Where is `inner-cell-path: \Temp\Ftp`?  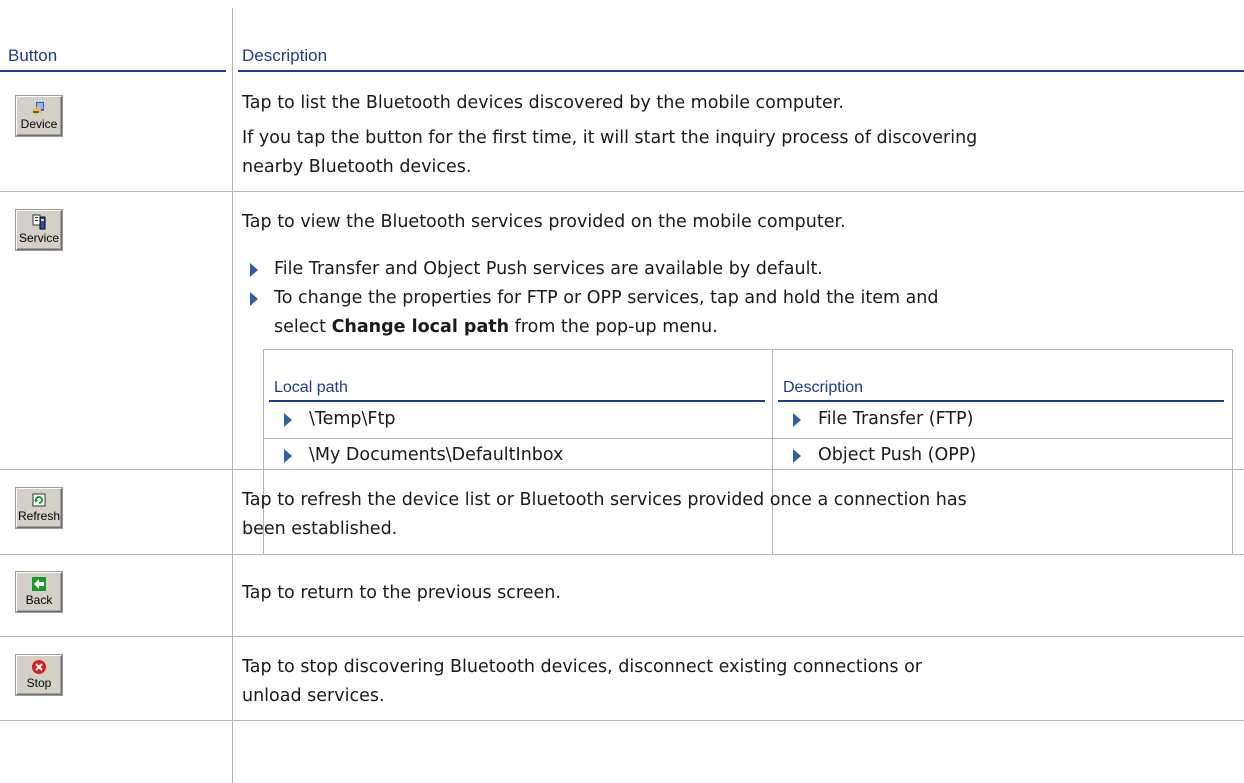
inner-cell-path: \Temp\Ftp is located at coordinates (352, 419).